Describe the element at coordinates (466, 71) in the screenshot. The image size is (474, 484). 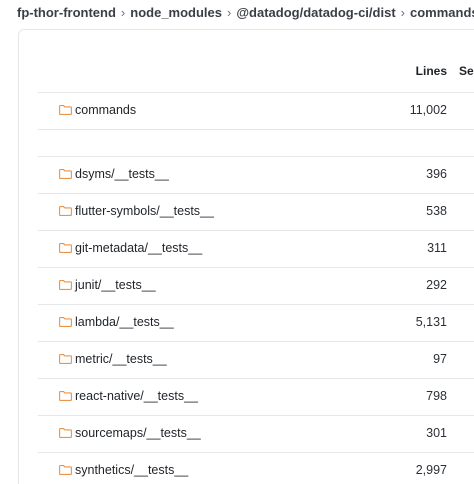
I see `column-header-second: Se` at that location.